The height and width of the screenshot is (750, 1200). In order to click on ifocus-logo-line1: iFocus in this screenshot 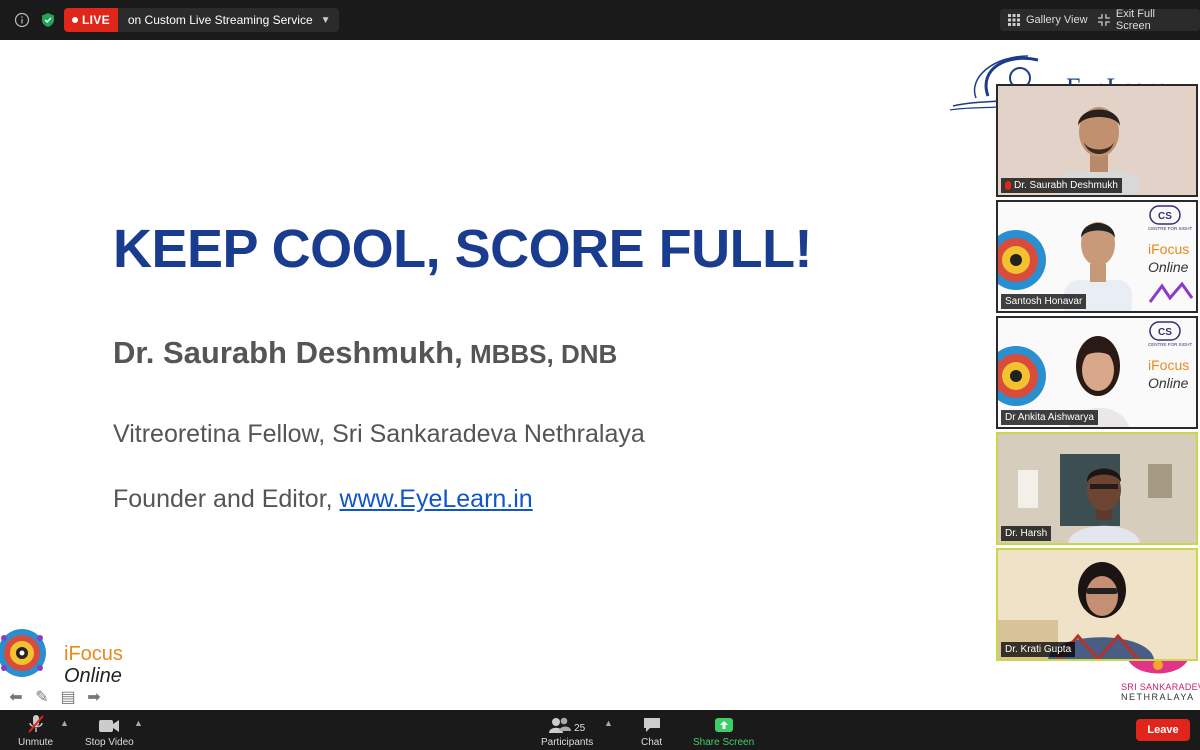, I will do `click(93, 654)`.